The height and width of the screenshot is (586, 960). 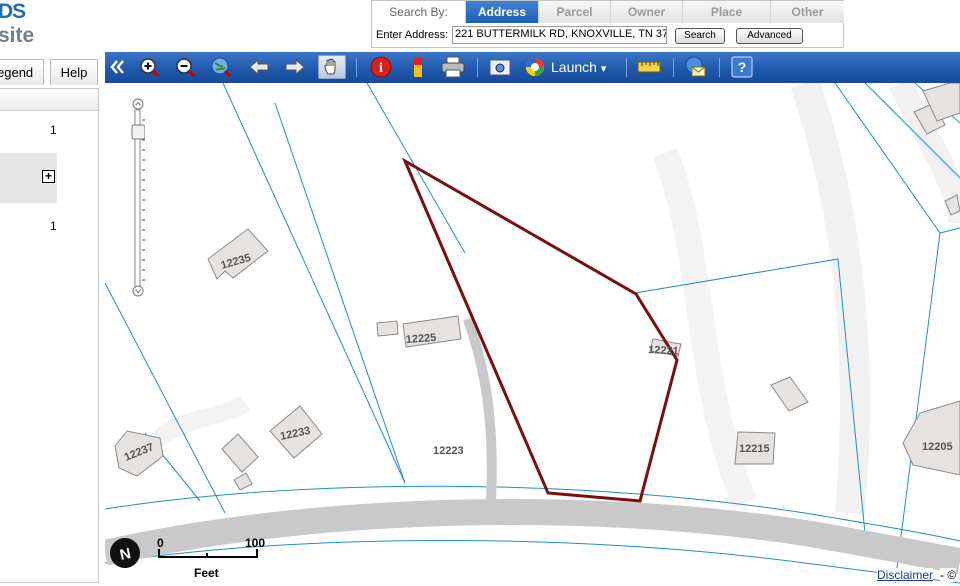 What do you see at coordinates (217, 556) in the screenshot?
I see `scale-bar: 0 100 Feet` at bounding box center [217, 556].